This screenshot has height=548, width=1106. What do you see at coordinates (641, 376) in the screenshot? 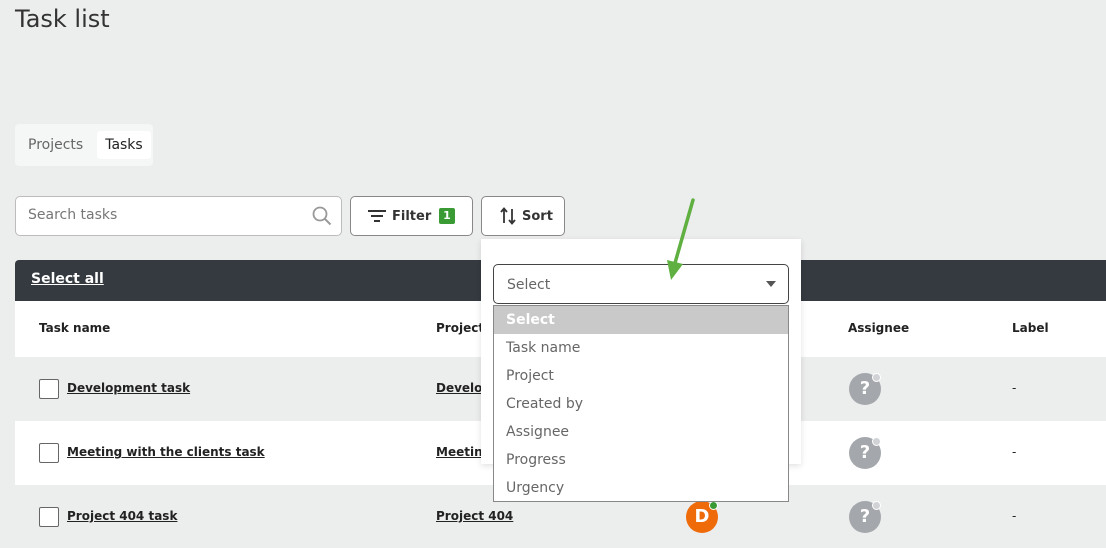
I see `option-project: Project` at bounding box center [641, 376].